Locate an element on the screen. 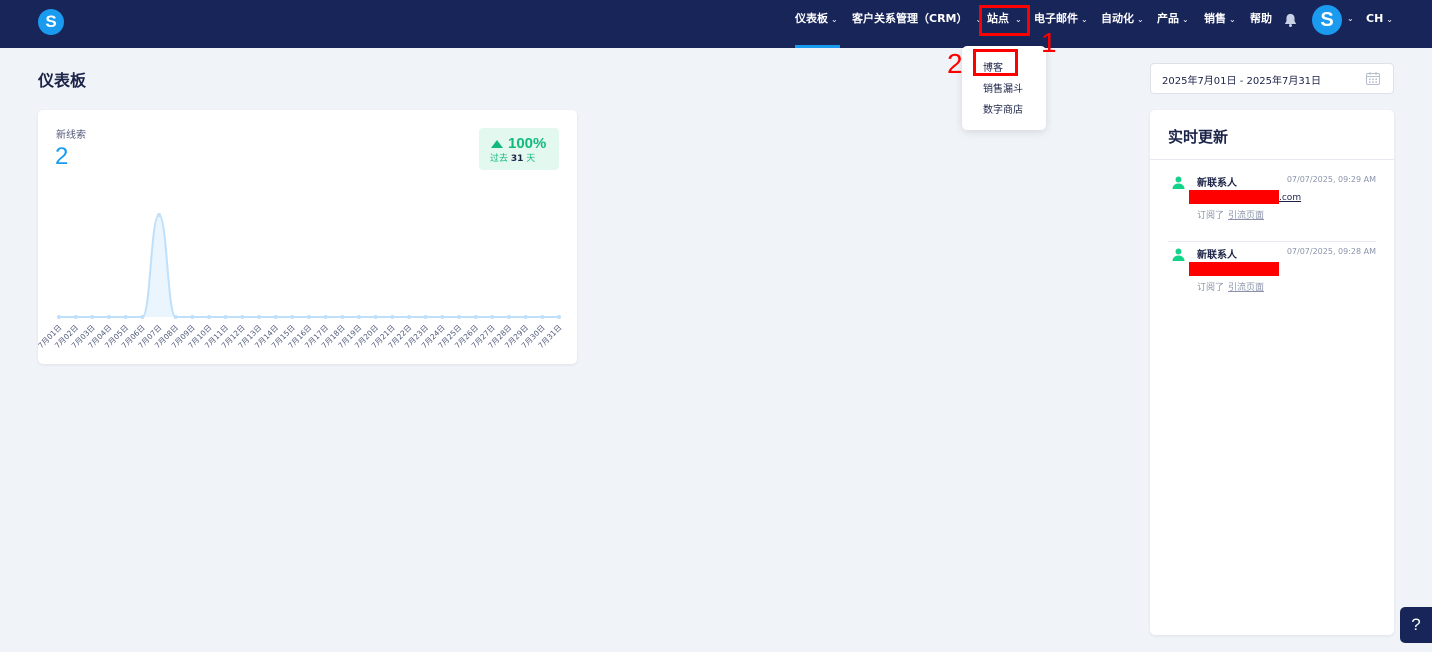 The width and height of the screenshot is (1432, 652). series-line is located at coordinates (308, 265).